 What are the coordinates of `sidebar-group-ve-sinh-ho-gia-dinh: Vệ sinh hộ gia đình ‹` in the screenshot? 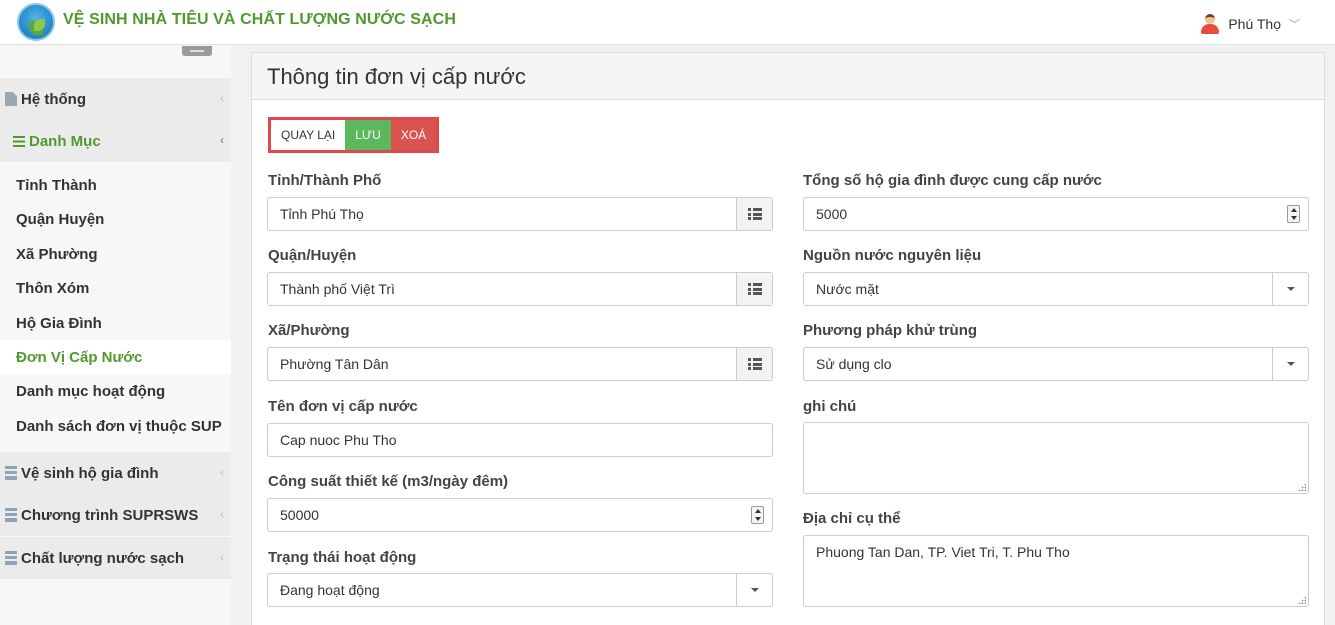 It's located at (115, 473).